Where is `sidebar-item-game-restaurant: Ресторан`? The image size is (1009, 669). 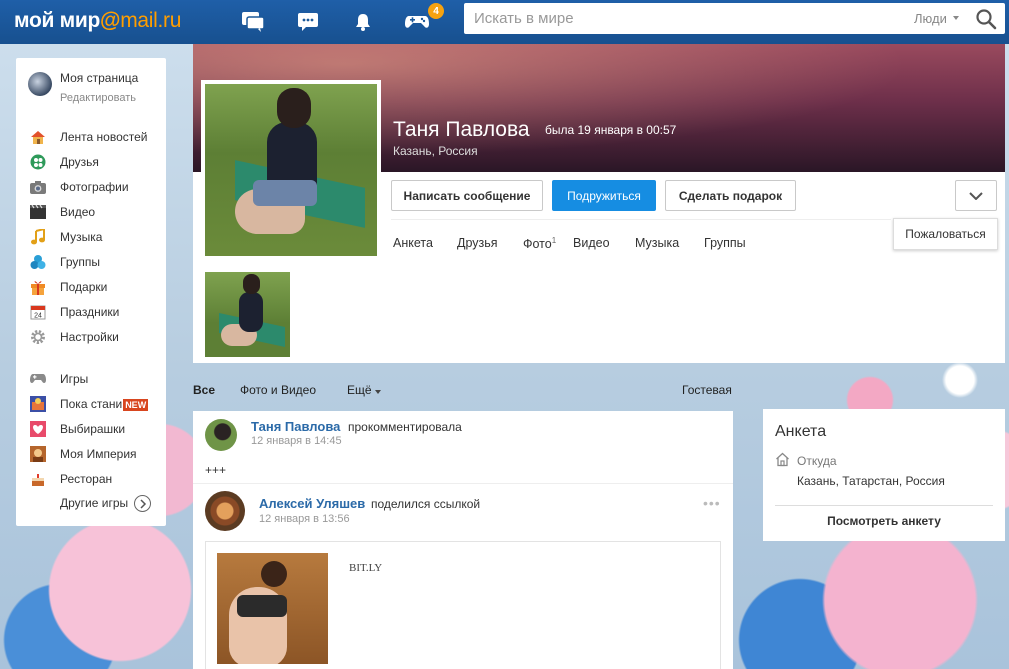 sidebar-item-game-restaurant: Ресторан is located at coordinates (98, 479).